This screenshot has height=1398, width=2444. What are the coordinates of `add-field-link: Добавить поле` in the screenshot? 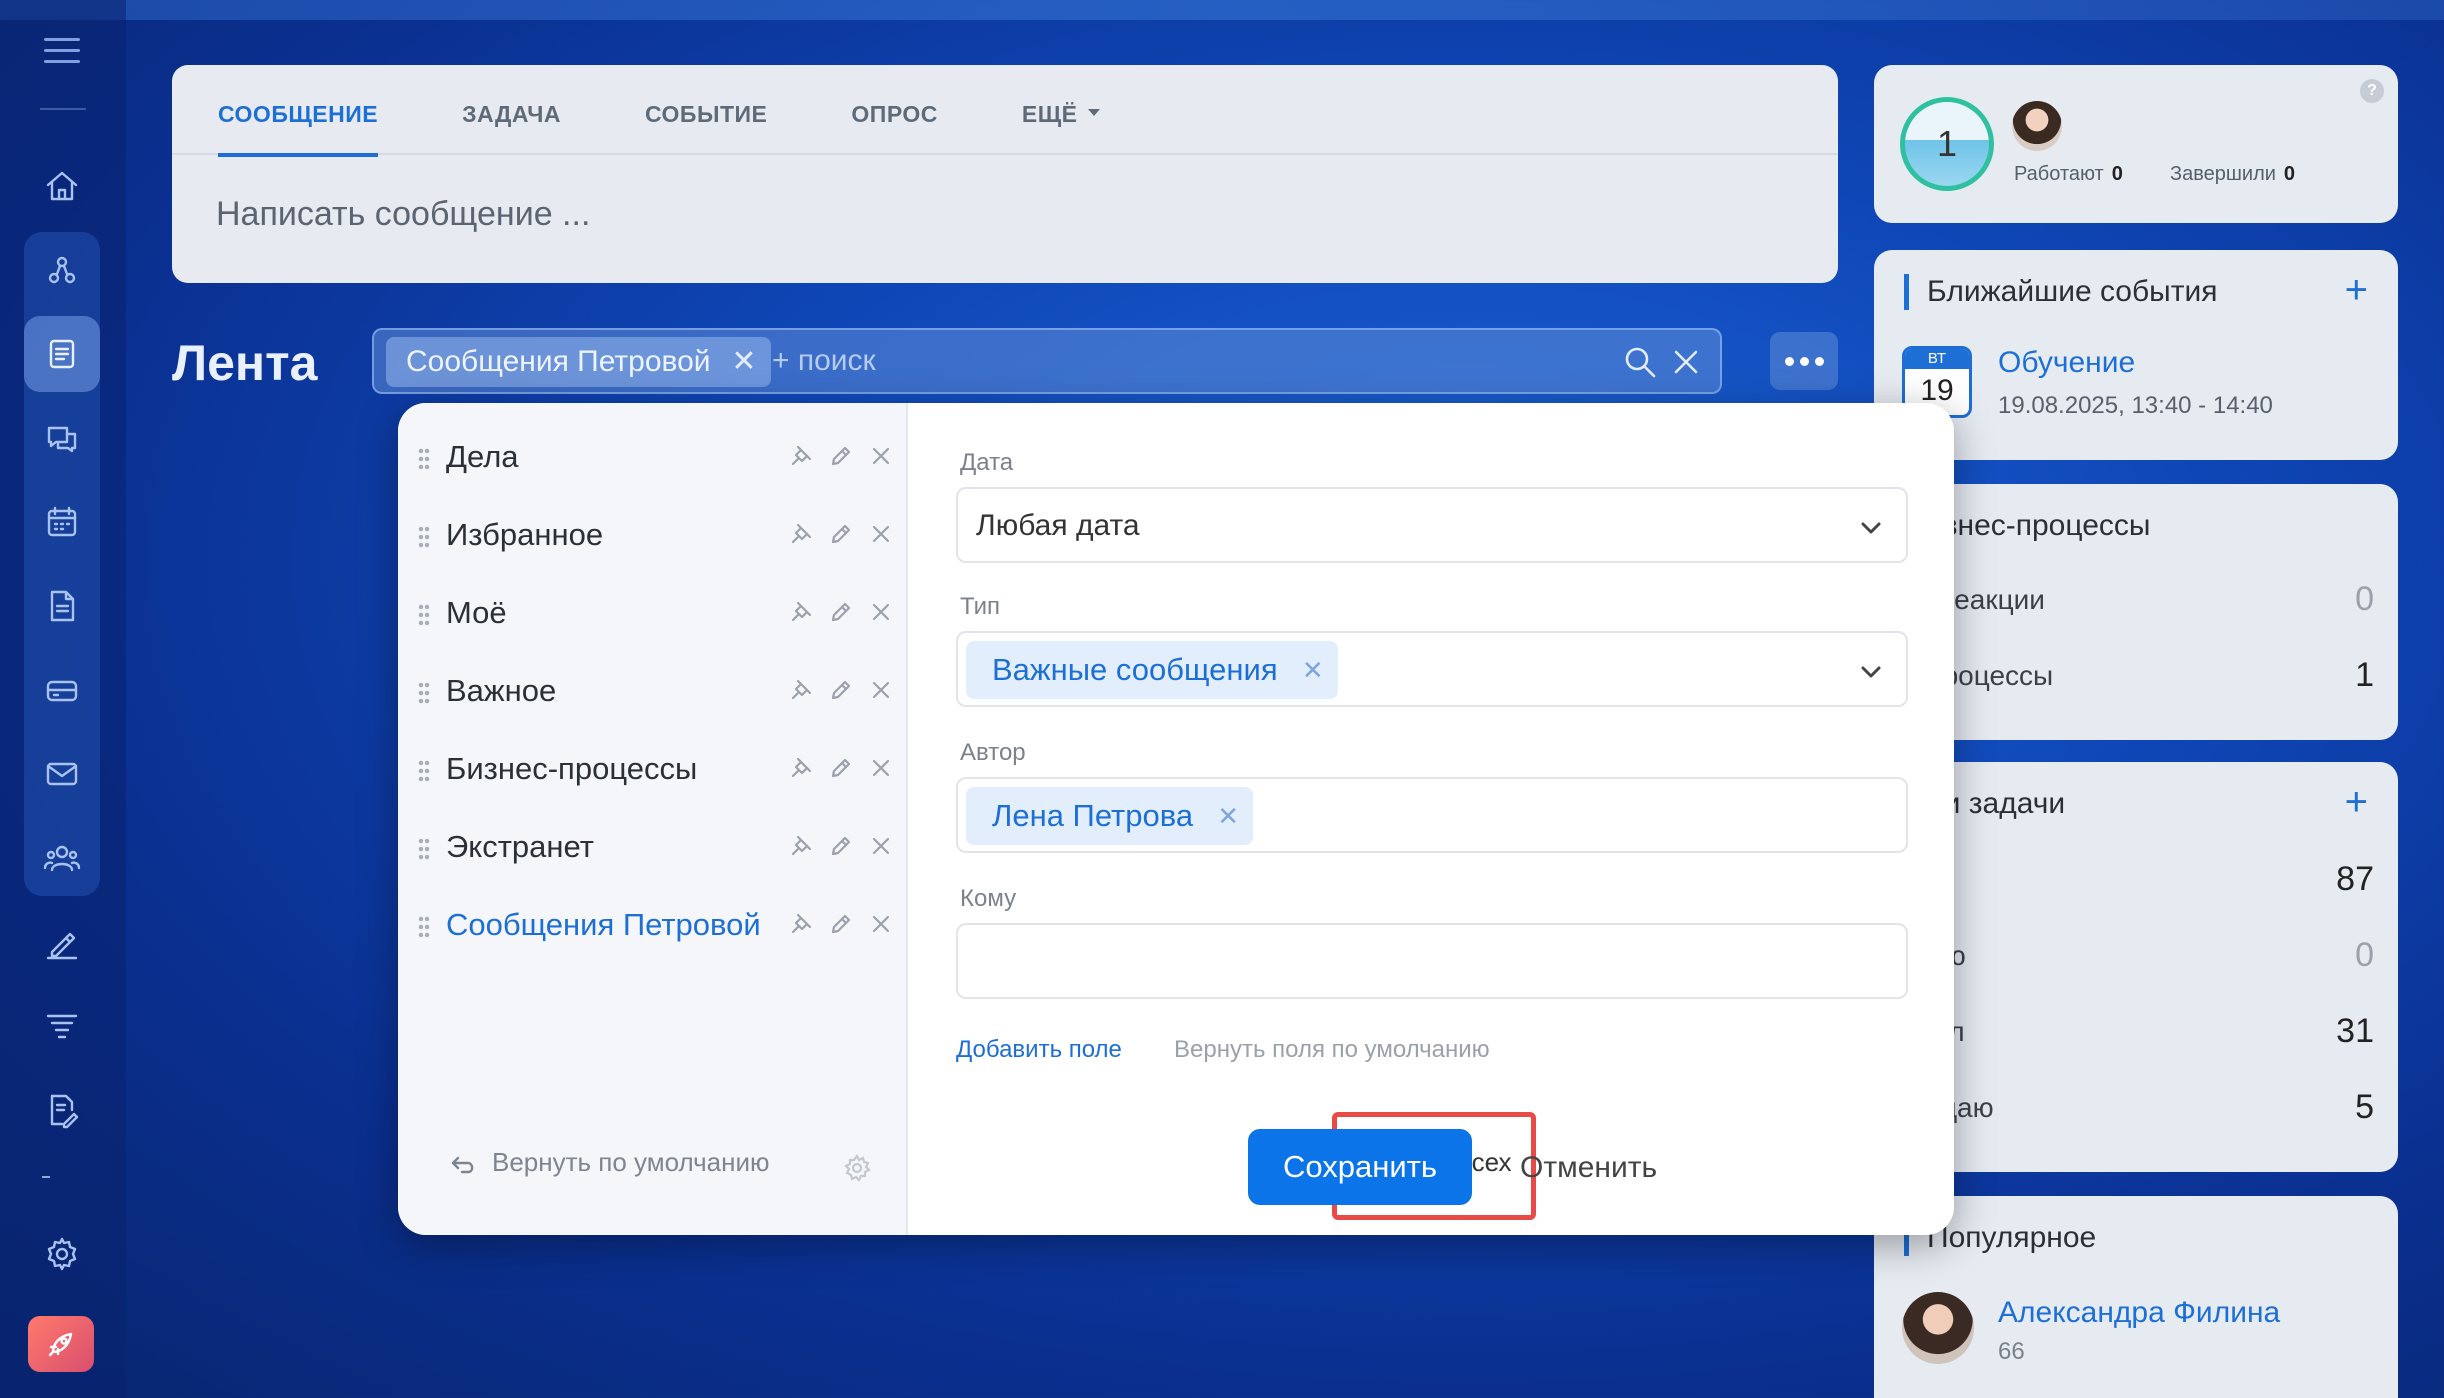 It's located at (1039, 1050).